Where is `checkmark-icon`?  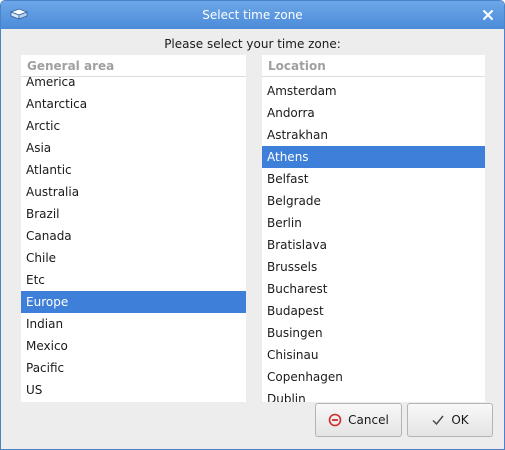
checkmark-icon is located at coordinates (438, 420).